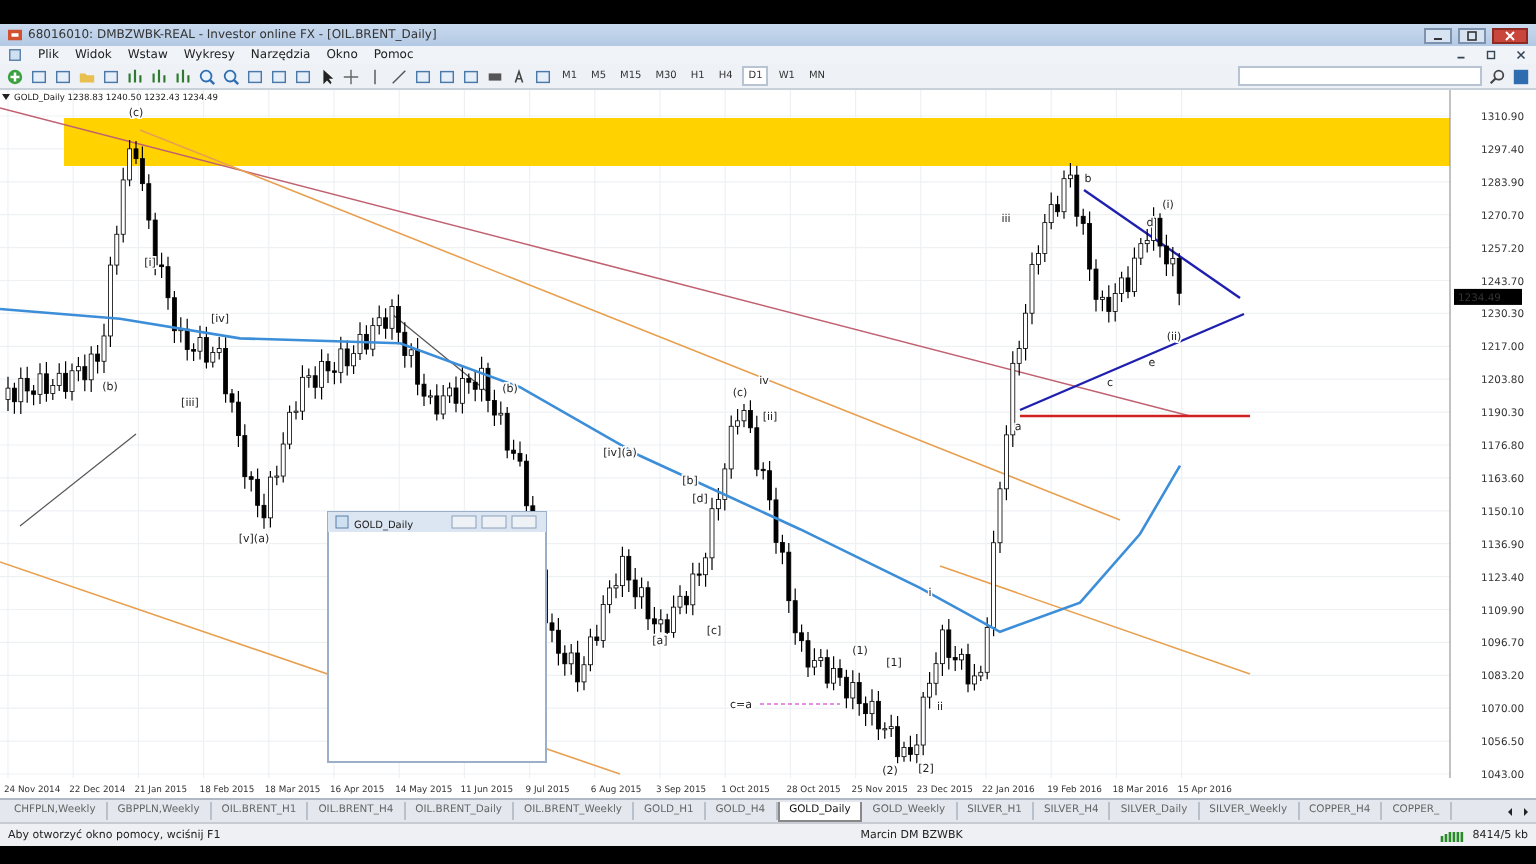  I want to click on minimize-button, so click(1438, 35).